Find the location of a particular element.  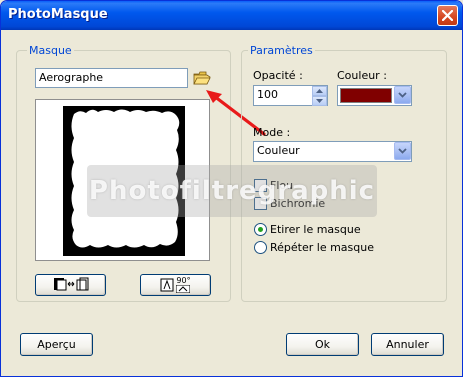

spin-down-button is located at coordinates (319, 101).